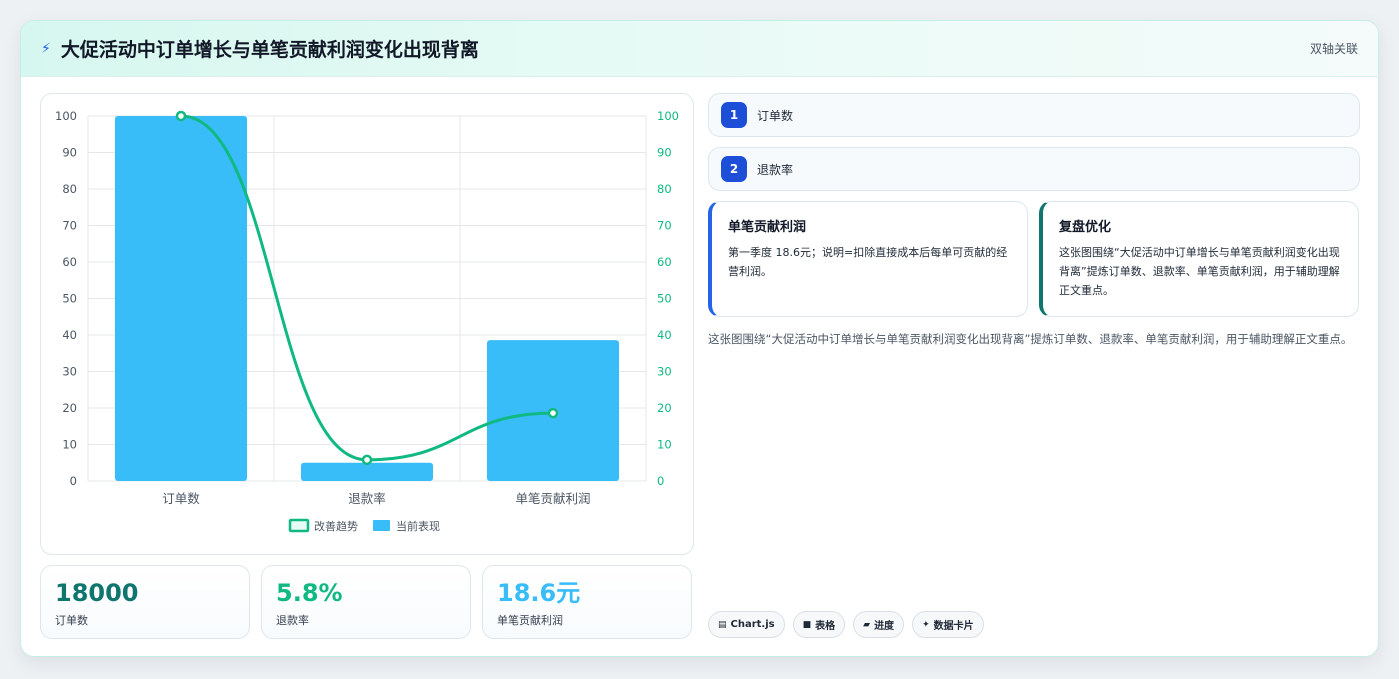 The image size is (1399, 679). I want to click on y-tick-label: 60, so click(69, 262).